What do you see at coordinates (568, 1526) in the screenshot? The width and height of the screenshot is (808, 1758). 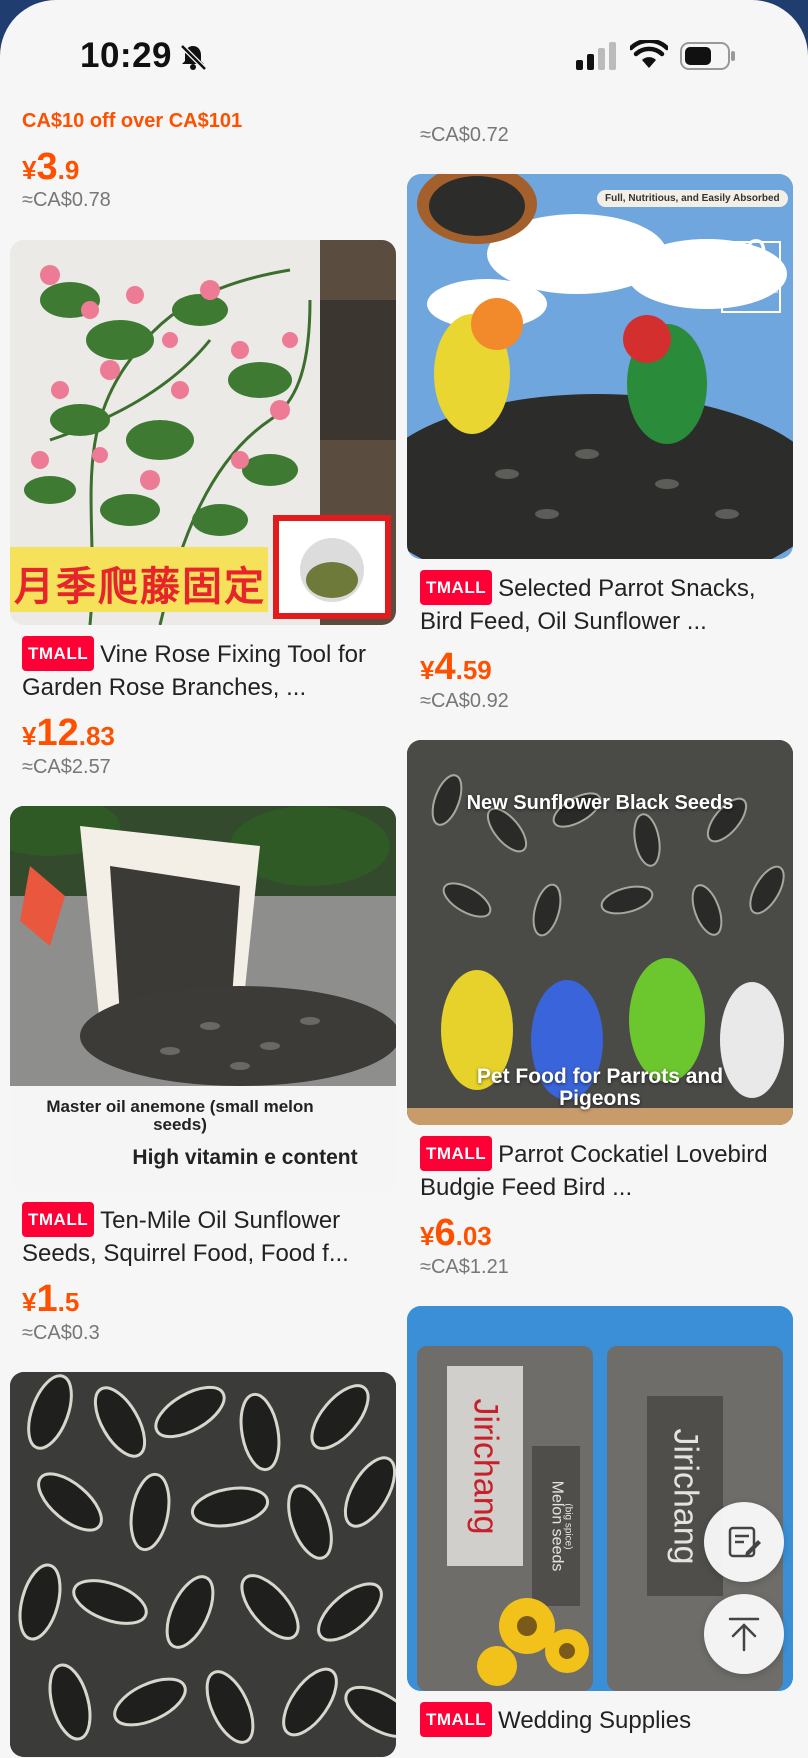 I see `image-caption: (big spice)` at bounding box center [568, 1526].